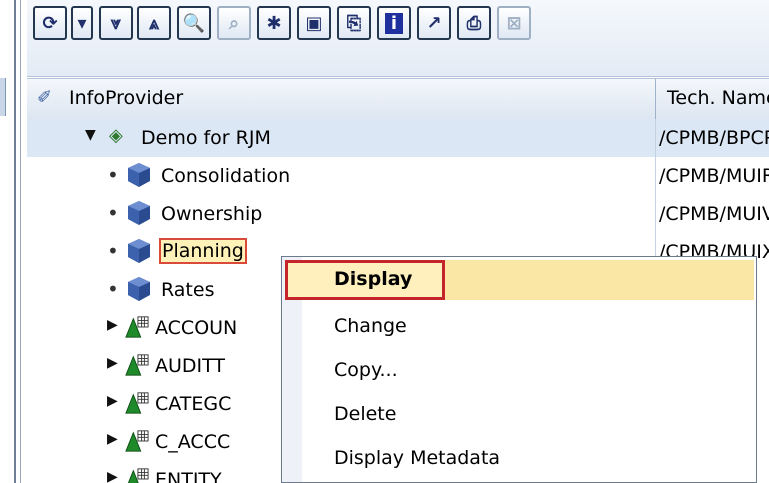 The height and width of the screenshot is (483, 769). I want to click on expand-all-icon: ⩔, so click(116, 23).